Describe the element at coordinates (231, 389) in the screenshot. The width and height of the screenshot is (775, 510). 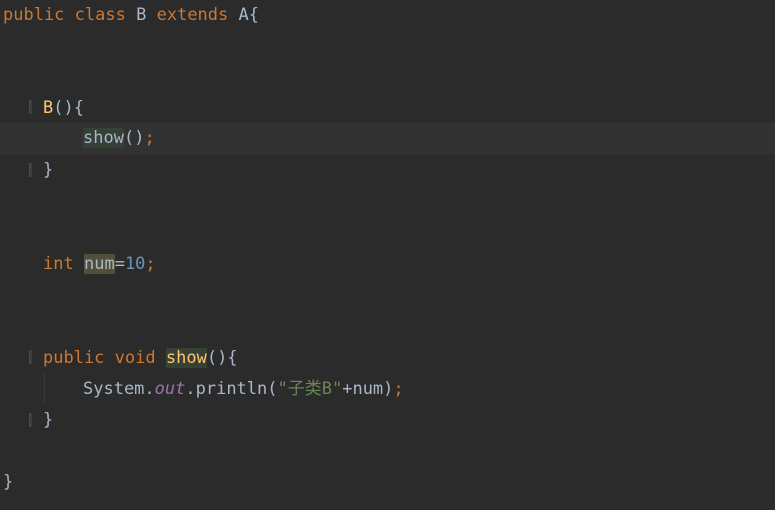
I see `println-call: .println(` at that location.